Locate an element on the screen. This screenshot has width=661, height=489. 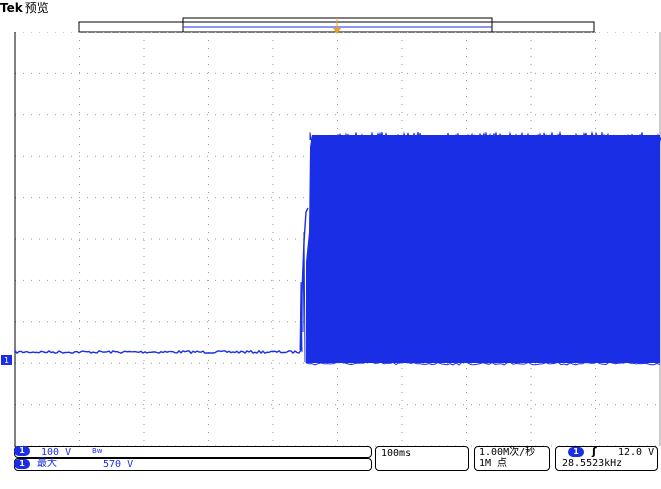
trigger-readout: 1 ʃ 12.0 V 28.5523kHz is located at coordinates (606, 458).